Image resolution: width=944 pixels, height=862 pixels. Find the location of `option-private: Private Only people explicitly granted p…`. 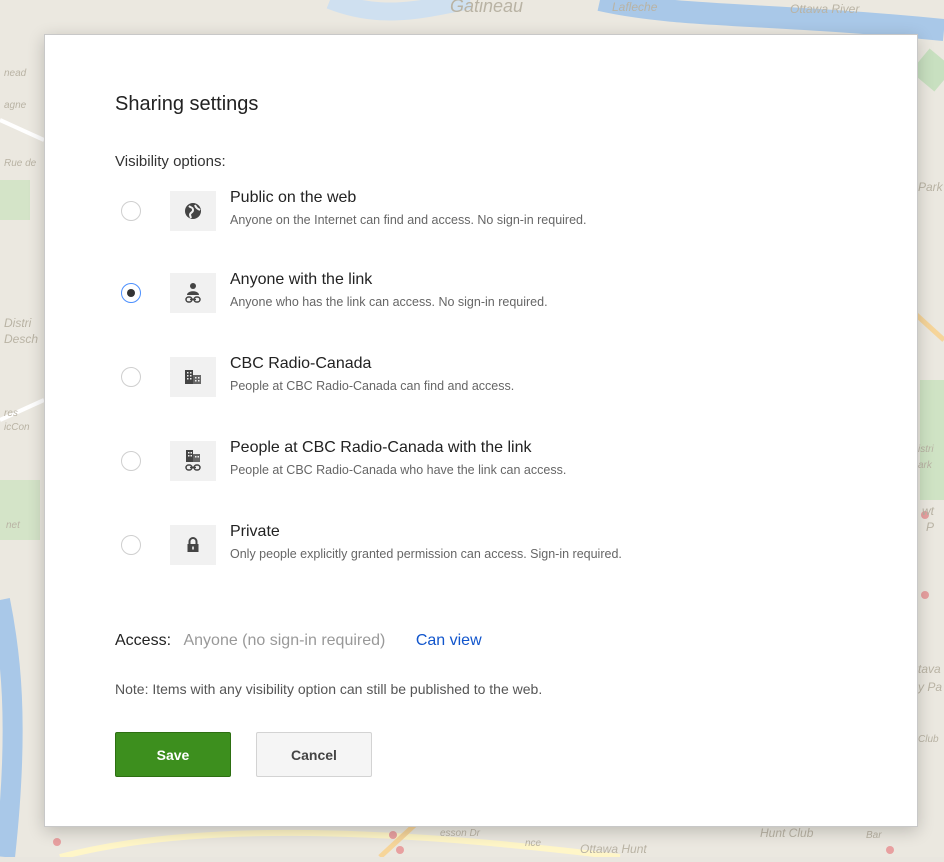

option-private: Private Only people explicitly granted p… is located at coordinates (495, 554).